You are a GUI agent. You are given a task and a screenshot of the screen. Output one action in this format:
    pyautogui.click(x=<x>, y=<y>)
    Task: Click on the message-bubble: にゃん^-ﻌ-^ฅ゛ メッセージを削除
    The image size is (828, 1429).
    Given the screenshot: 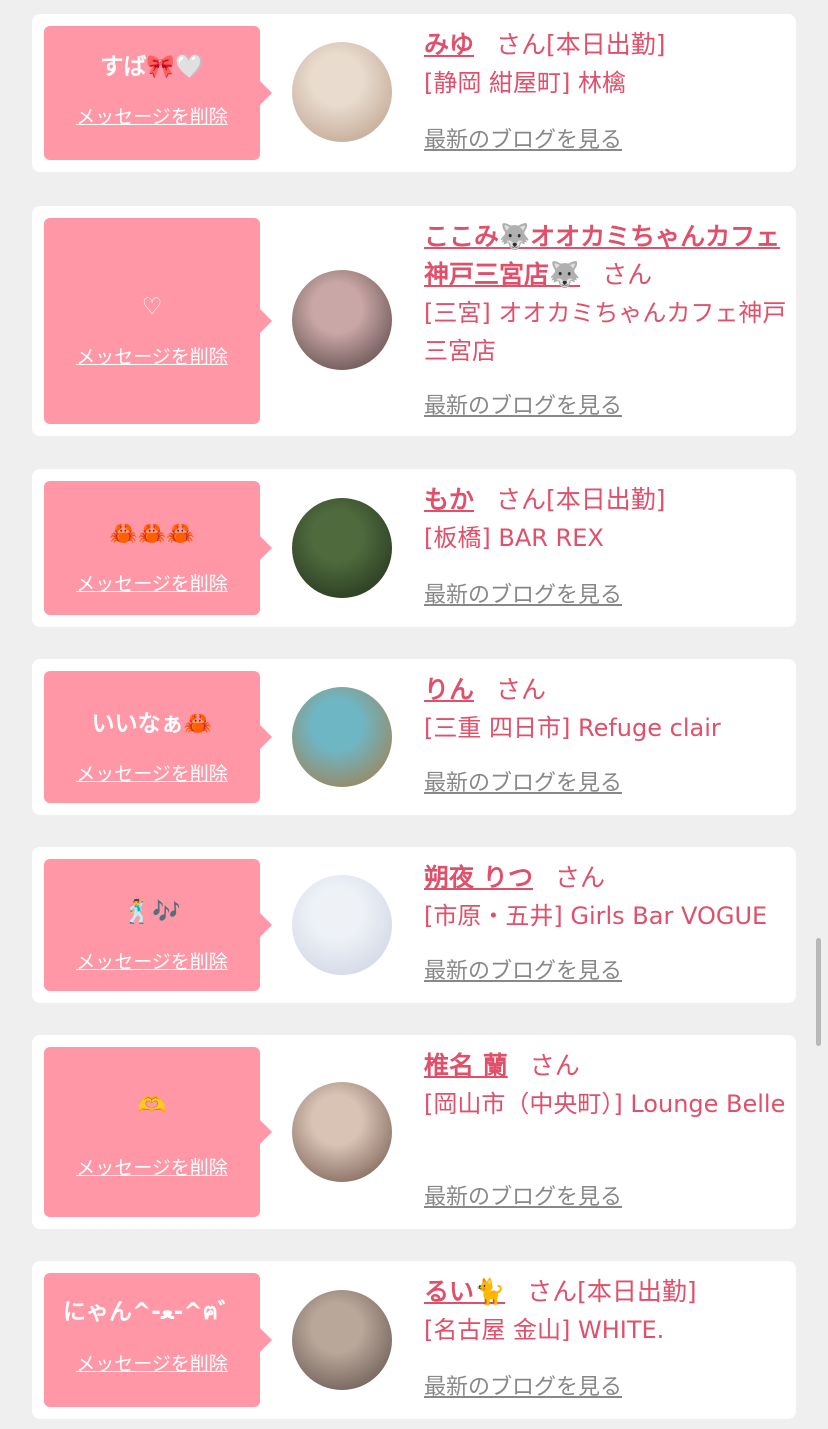 What is the action you would take?
    pyautogui.click(x=158, y=1340)
    